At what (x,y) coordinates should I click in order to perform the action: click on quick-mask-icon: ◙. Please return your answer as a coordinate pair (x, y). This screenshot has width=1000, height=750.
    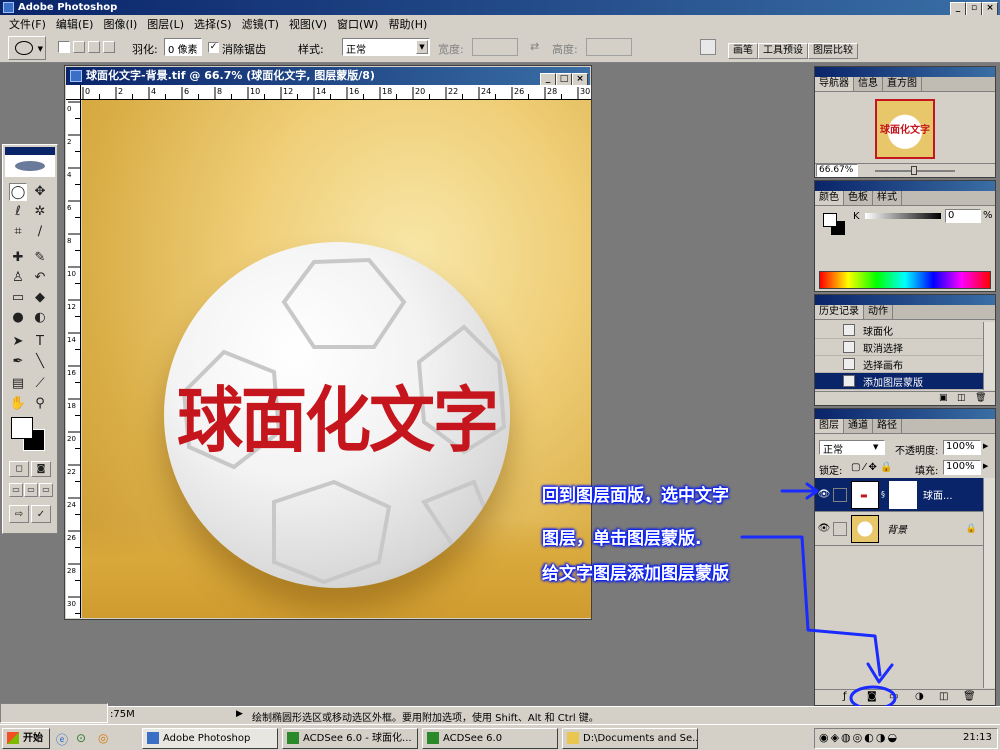
    Looking at the image, I should click on (41, 469).